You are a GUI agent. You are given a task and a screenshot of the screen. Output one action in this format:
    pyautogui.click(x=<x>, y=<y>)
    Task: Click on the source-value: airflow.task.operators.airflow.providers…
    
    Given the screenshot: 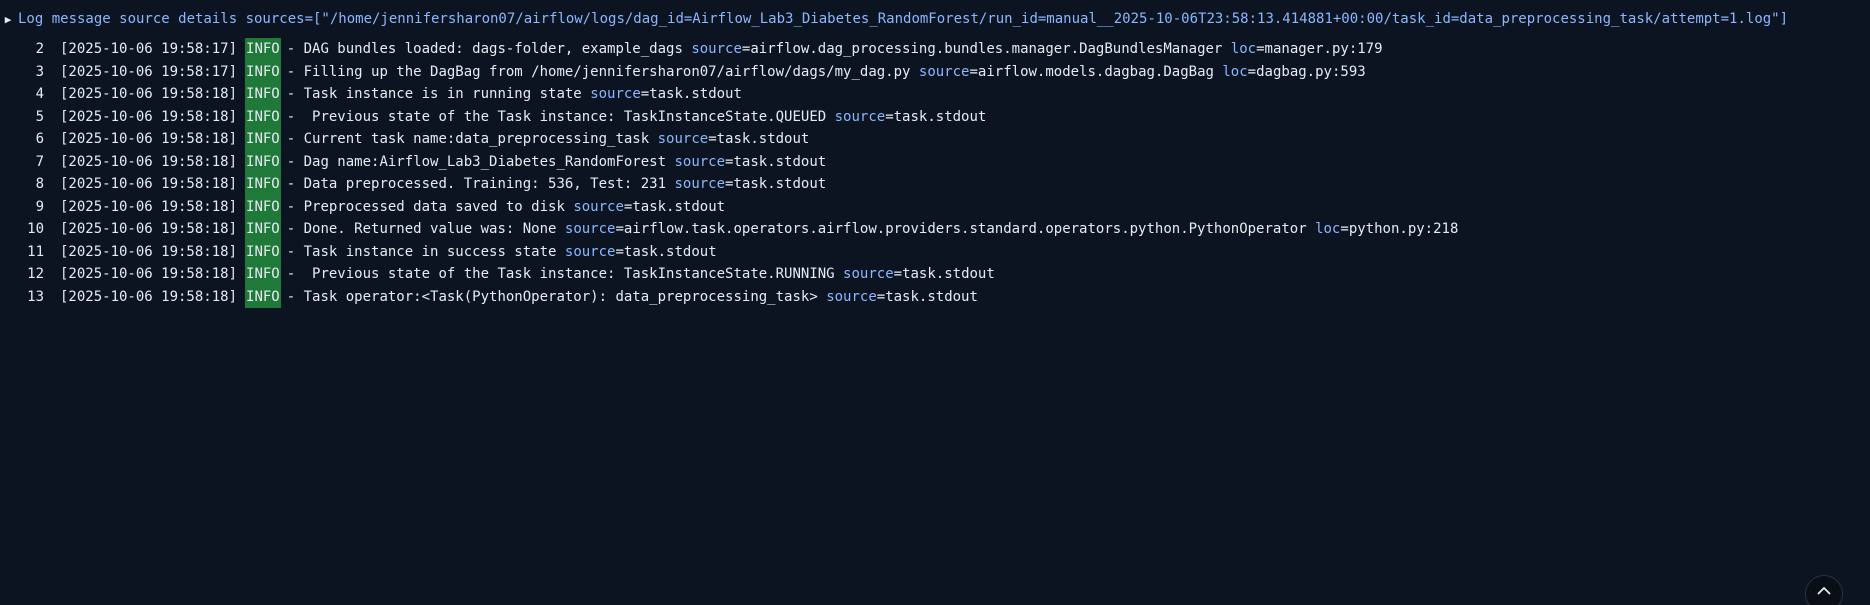 What is the action you would take?
    pyautogui.click(x=965, y=229)
    